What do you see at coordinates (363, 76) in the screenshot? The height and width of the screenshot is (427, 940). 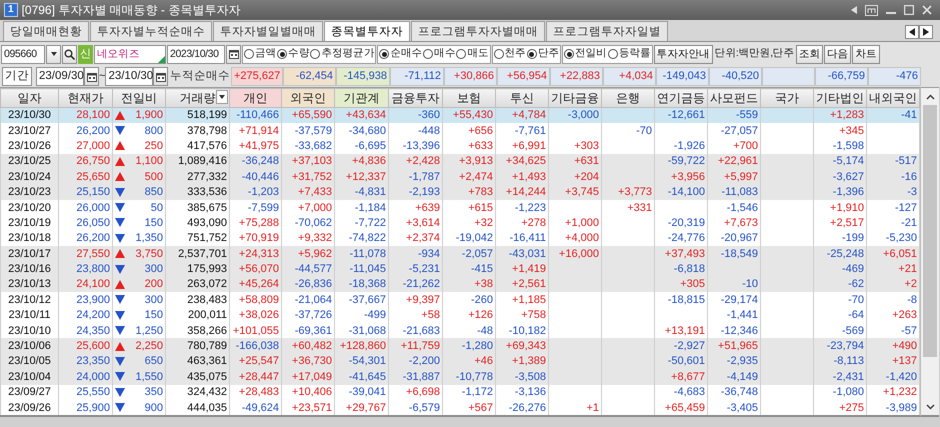 I see `summary-cell: -145,938` at bounding box center [363, 76].